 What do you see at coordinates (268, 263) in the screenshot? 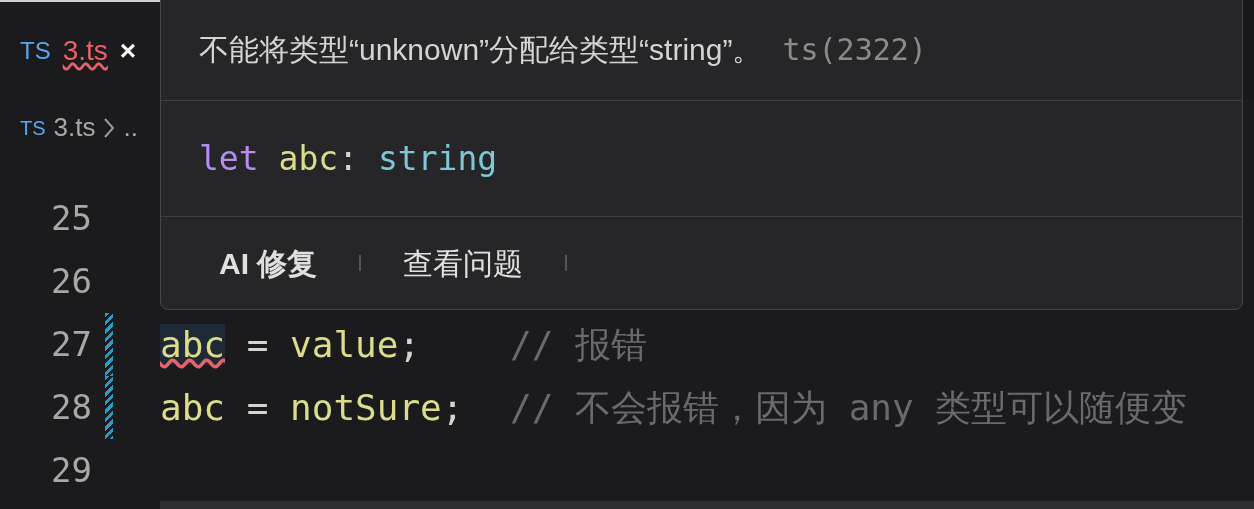
I see `action-link: AI 修复` at bounding box center [268, 263].